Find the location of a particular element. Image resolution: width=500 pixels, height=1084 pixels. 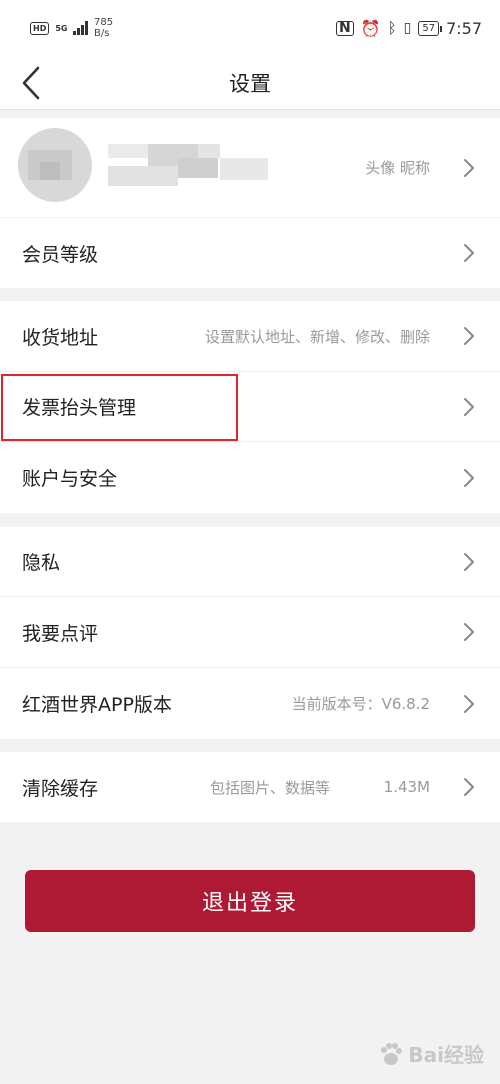

clear-cache-row: 清除缓存 包括图片、数据等 1.43M is located at coordinates (250, 787).